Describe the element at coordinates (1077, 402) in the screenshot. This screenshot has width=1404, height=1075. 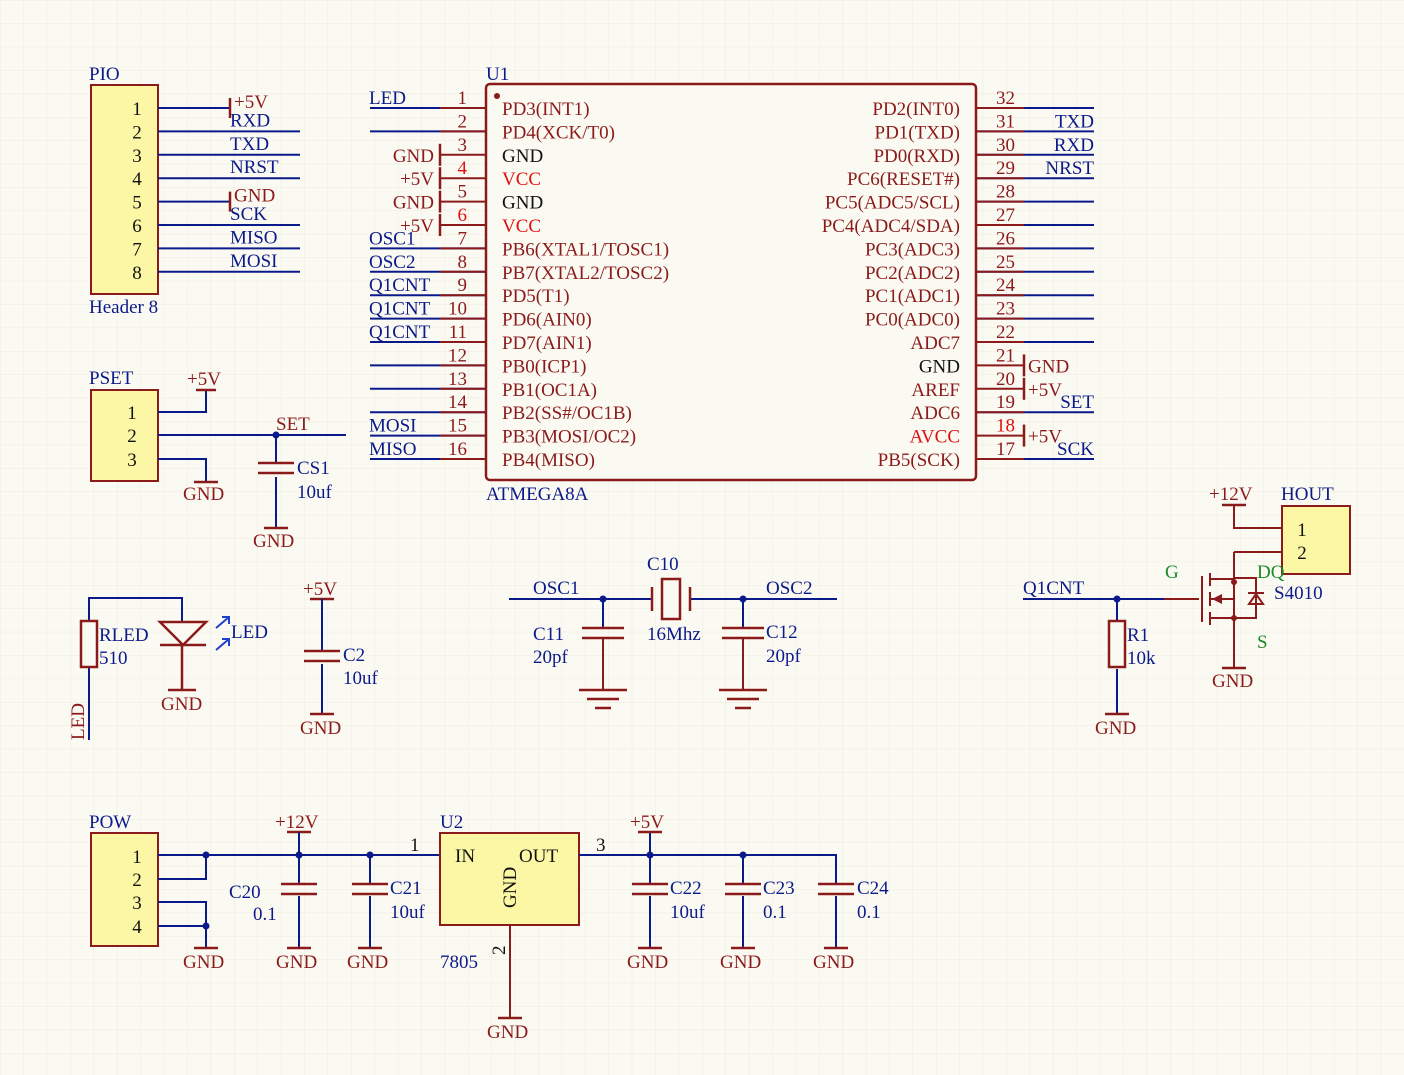
I see `u1-right-net: SET` at that location.